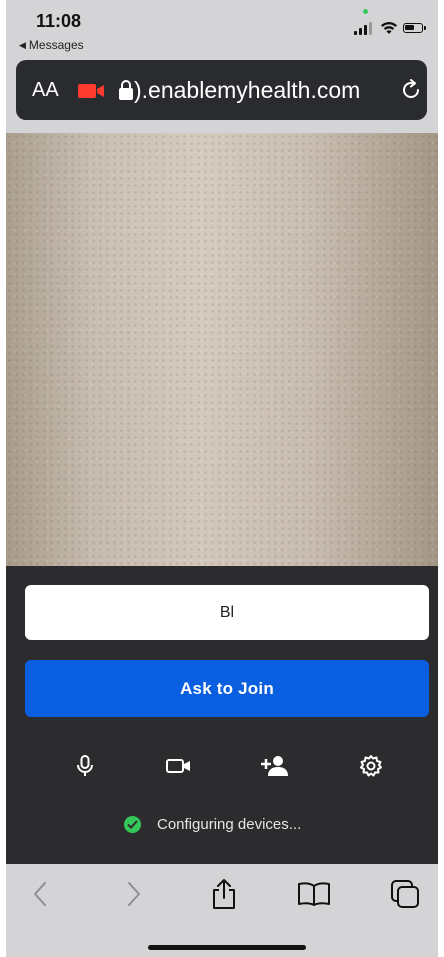  I want to click on reload-icon, so click(411, 90).